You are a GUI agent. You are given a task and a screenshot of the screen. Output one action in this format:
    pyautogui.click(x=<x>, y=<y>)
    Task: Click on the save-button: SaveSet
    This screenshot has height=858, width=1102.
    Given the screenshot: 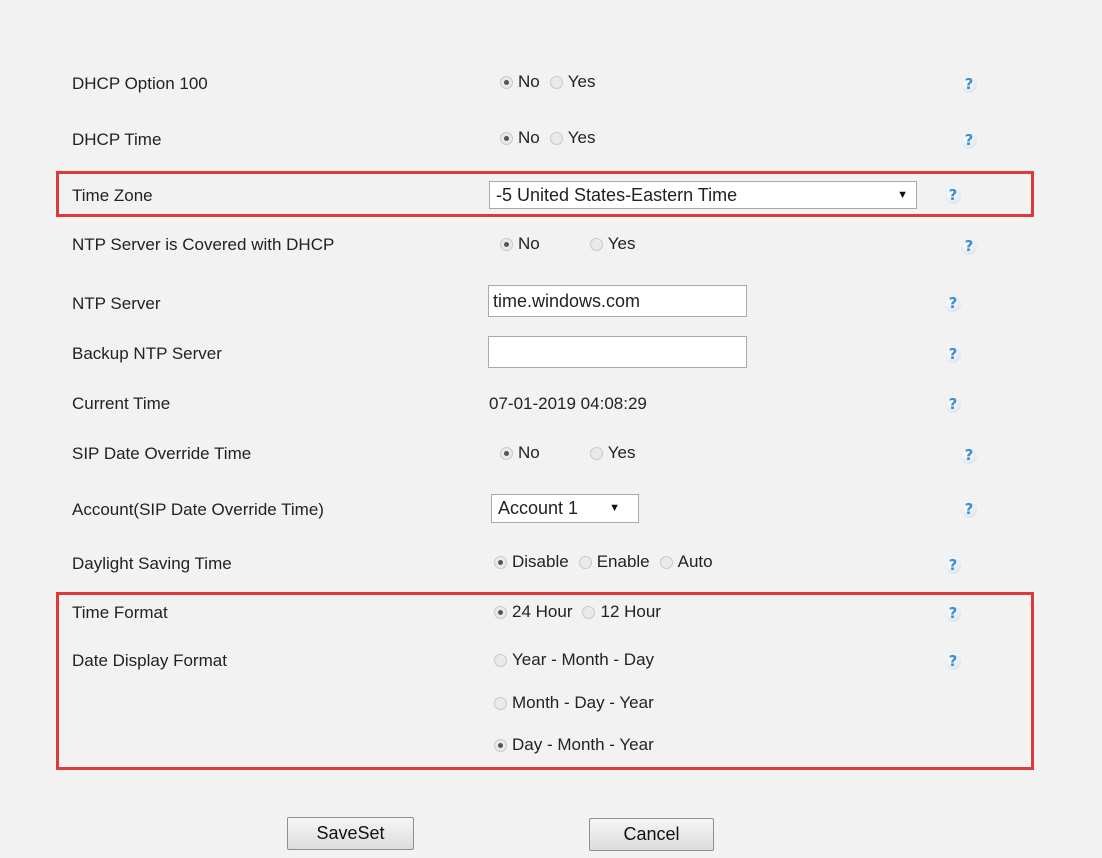 What is the action you would take?
    pyautogui.click(x=350, y=833)
    